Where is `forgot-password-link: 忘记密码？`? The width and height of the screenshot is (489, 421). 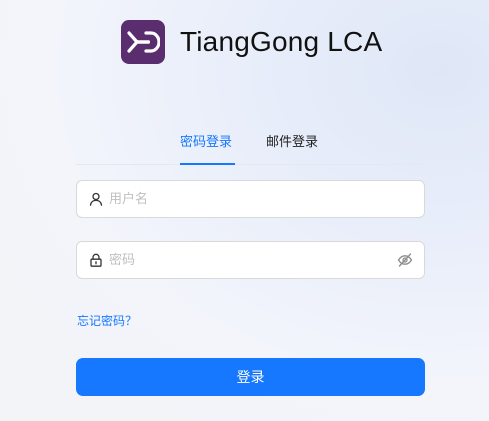 forgot-password-link: 忘记密码？ is located at coordinates (107, 320).